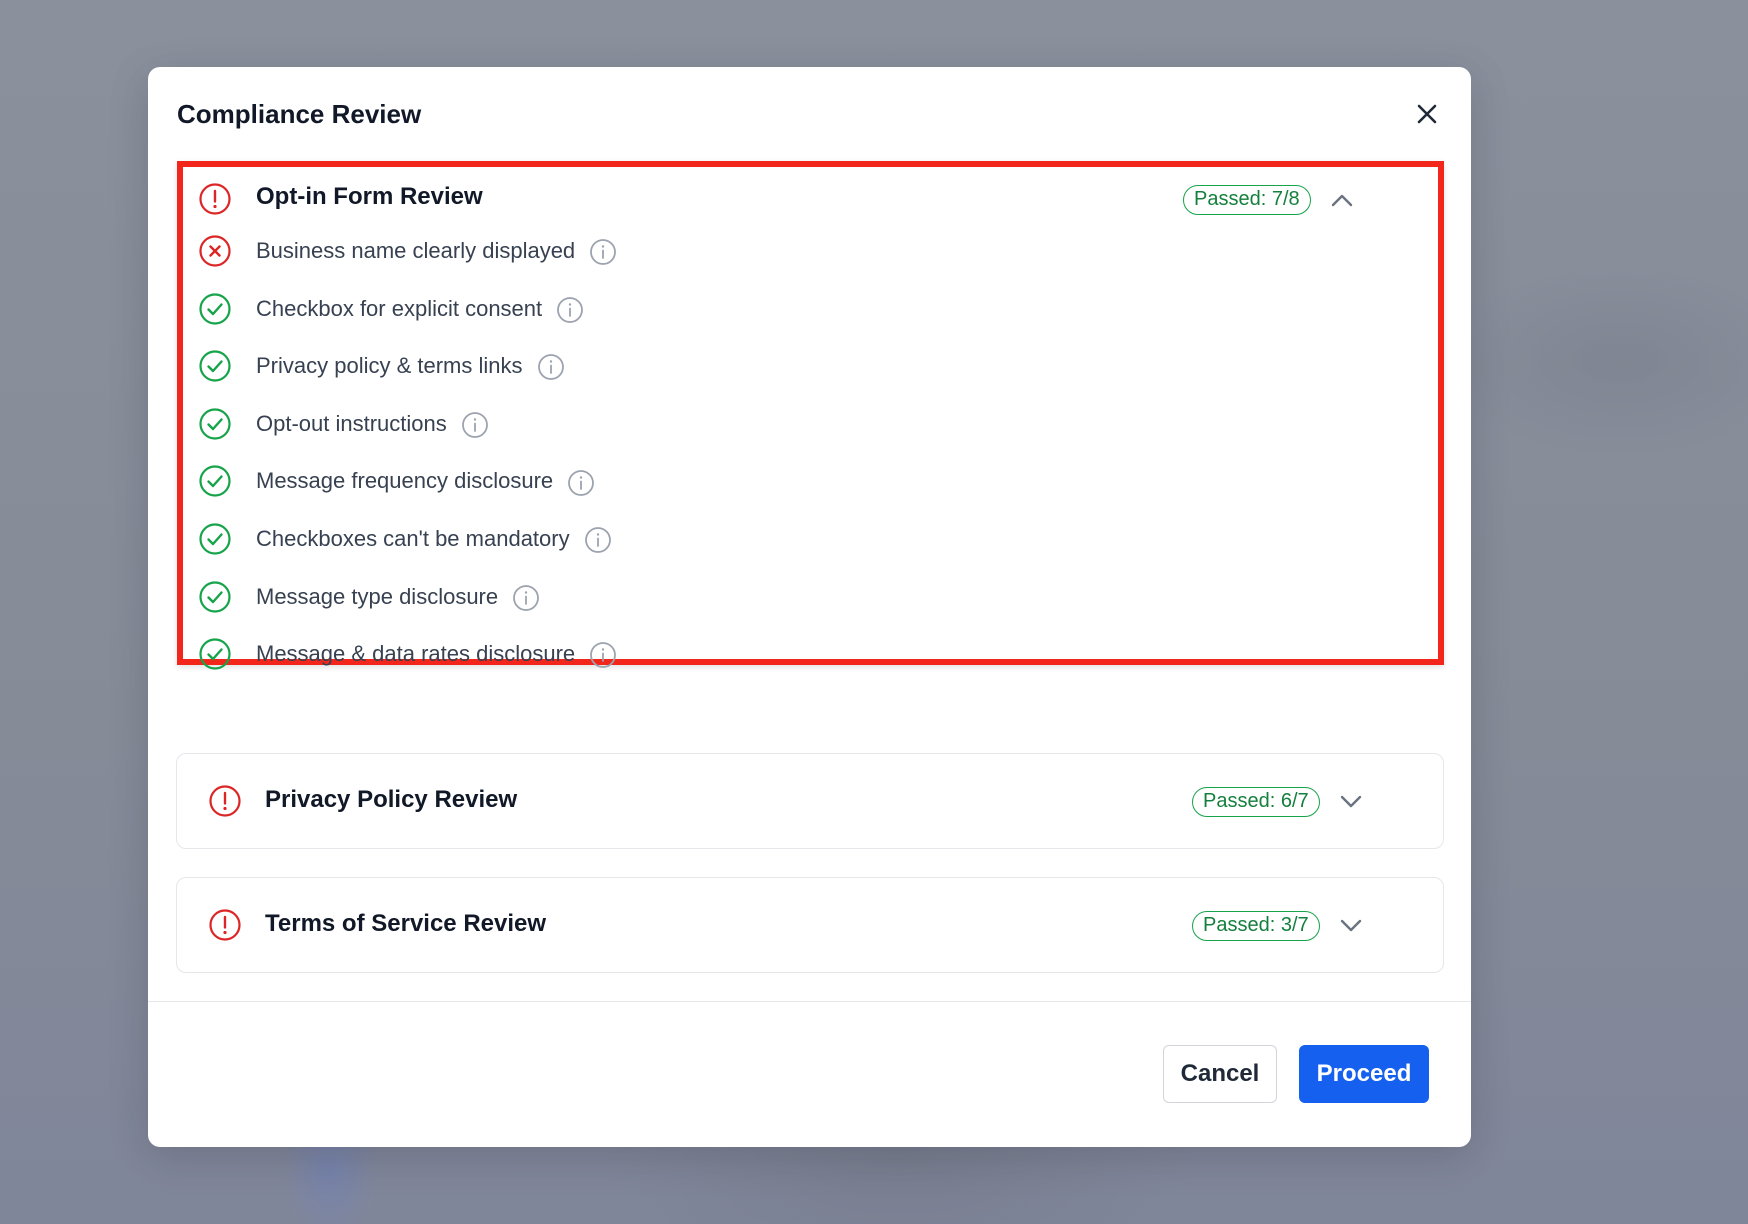 The image size is (1748, 1224). Describe the element at coordinates (413, 538) in the screenshot. I see `checklist-item-text: Checkboxes can't be mandatory` at that location.